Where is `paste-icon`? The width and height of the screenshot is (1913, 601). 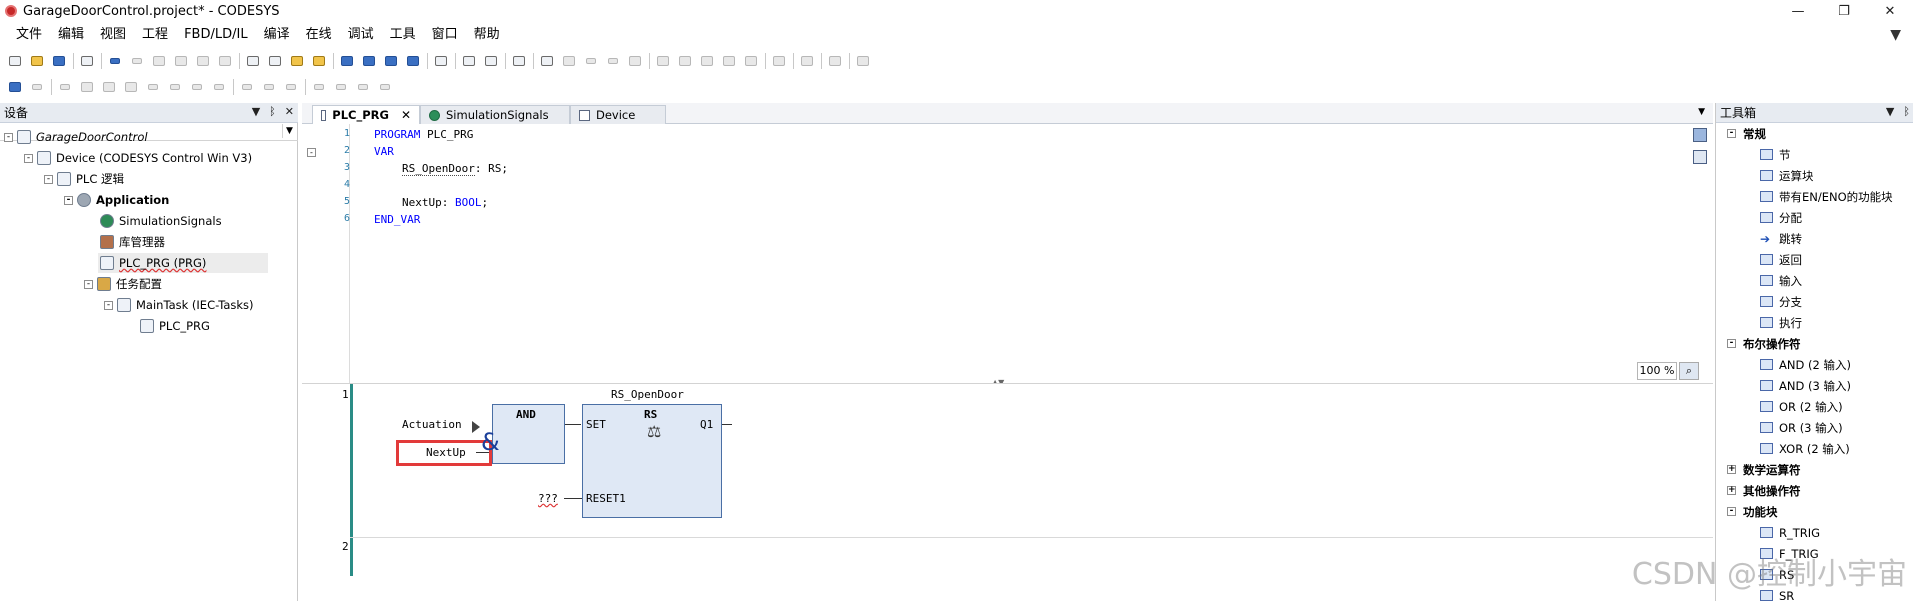 paste-icon is located at coordinates (203, 61).